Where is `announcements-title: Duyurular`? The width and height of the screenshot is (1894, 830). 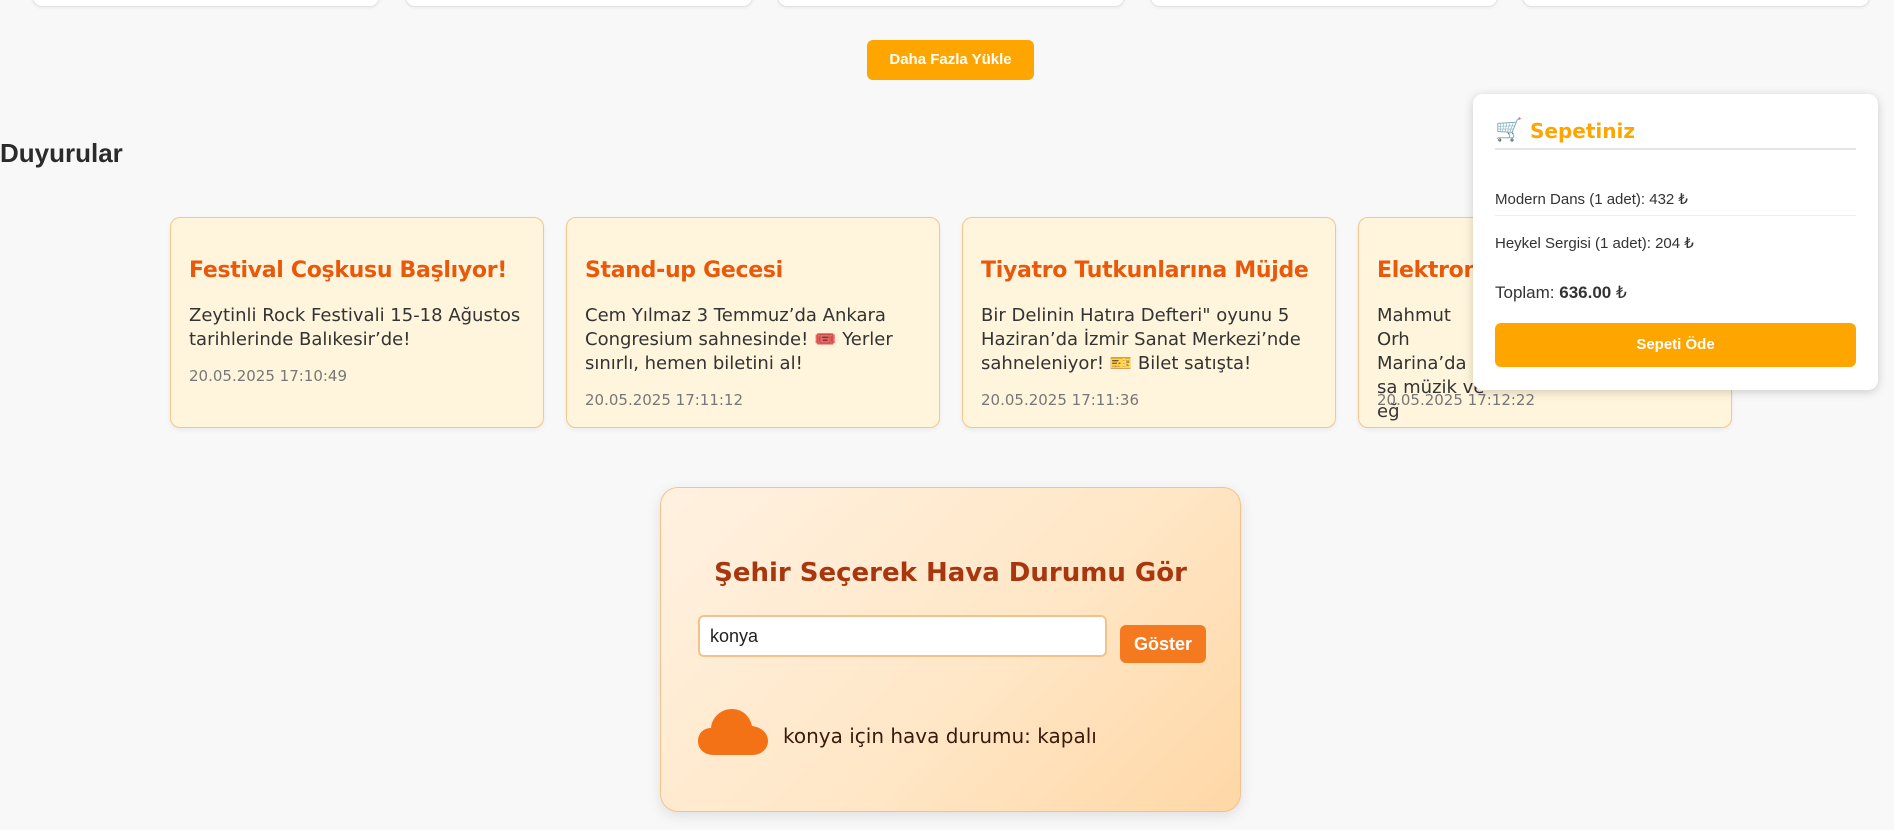
announcements-title: Duyurular is located at coordinates (61, 153).